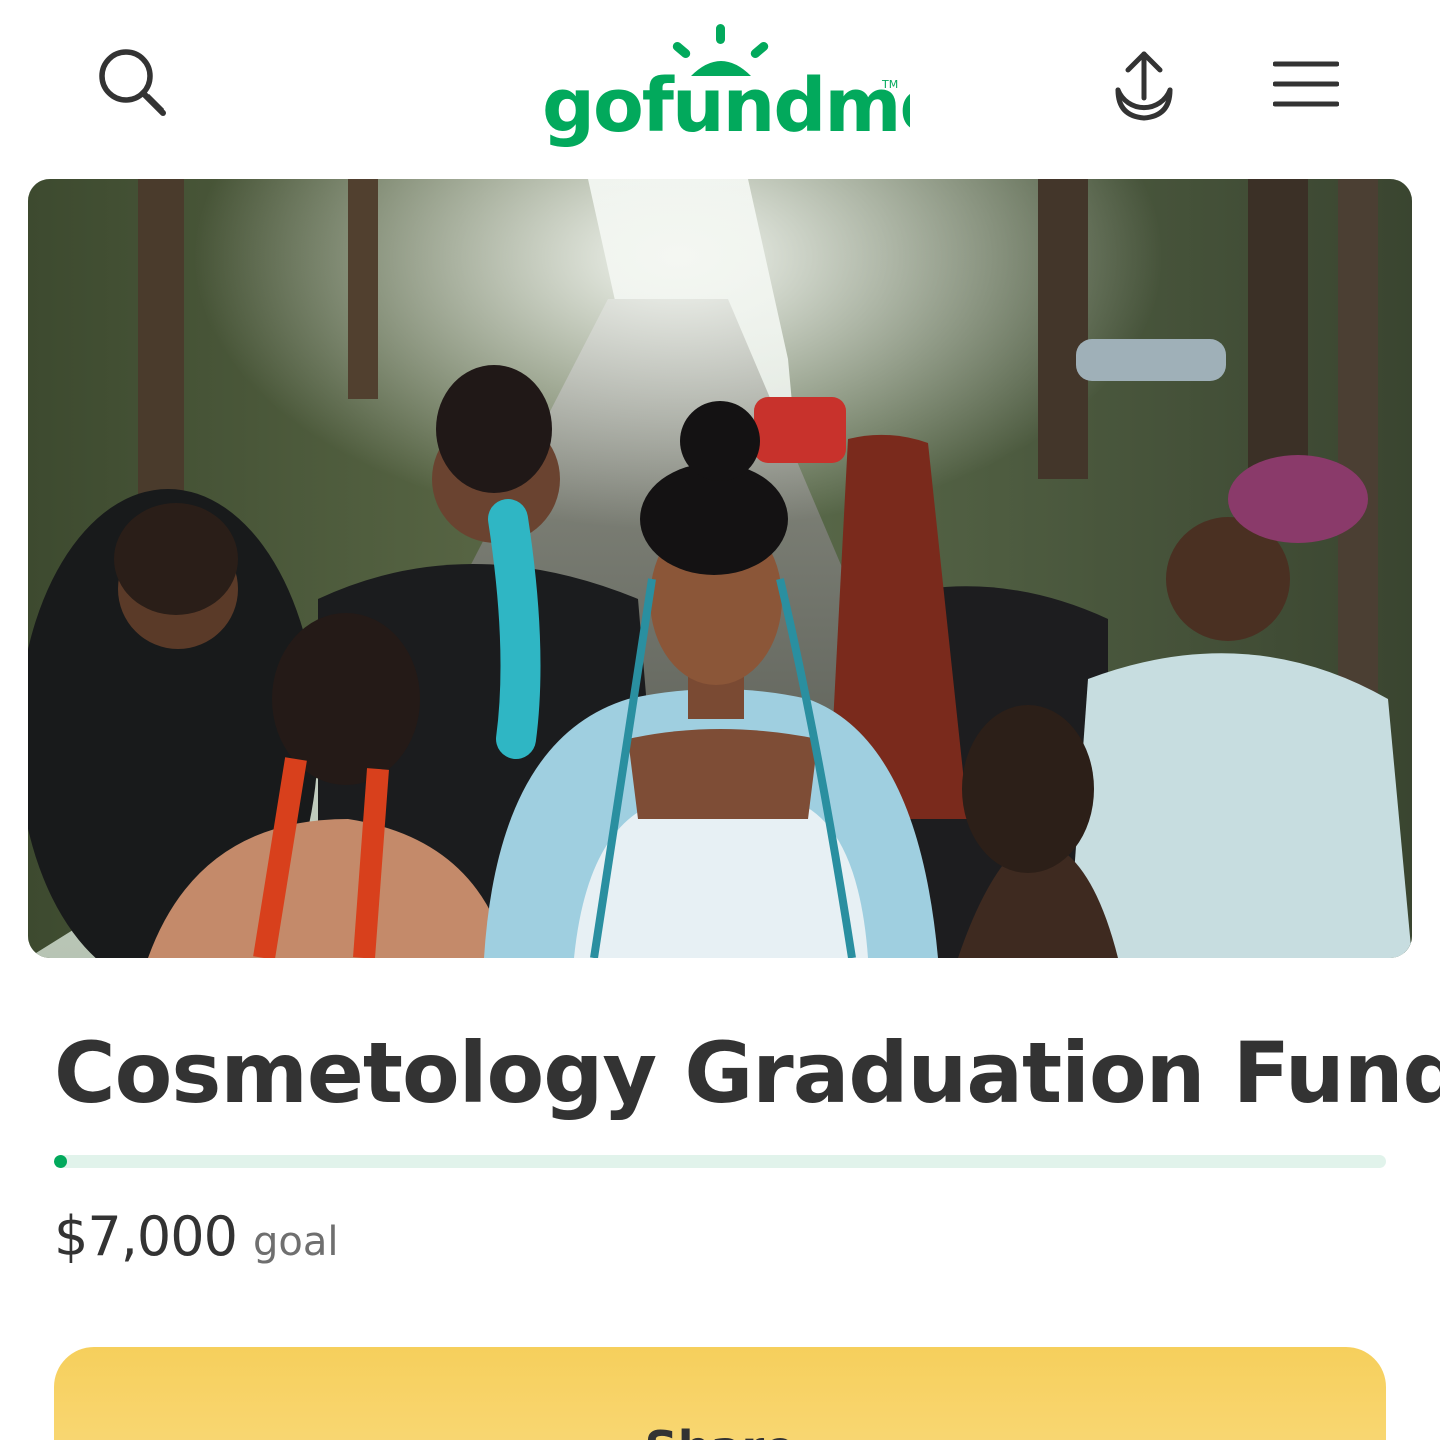 Image resolution: width=1440 pixels, height=1440 pixels. I want to click on menu-button, so click(1306, 84).